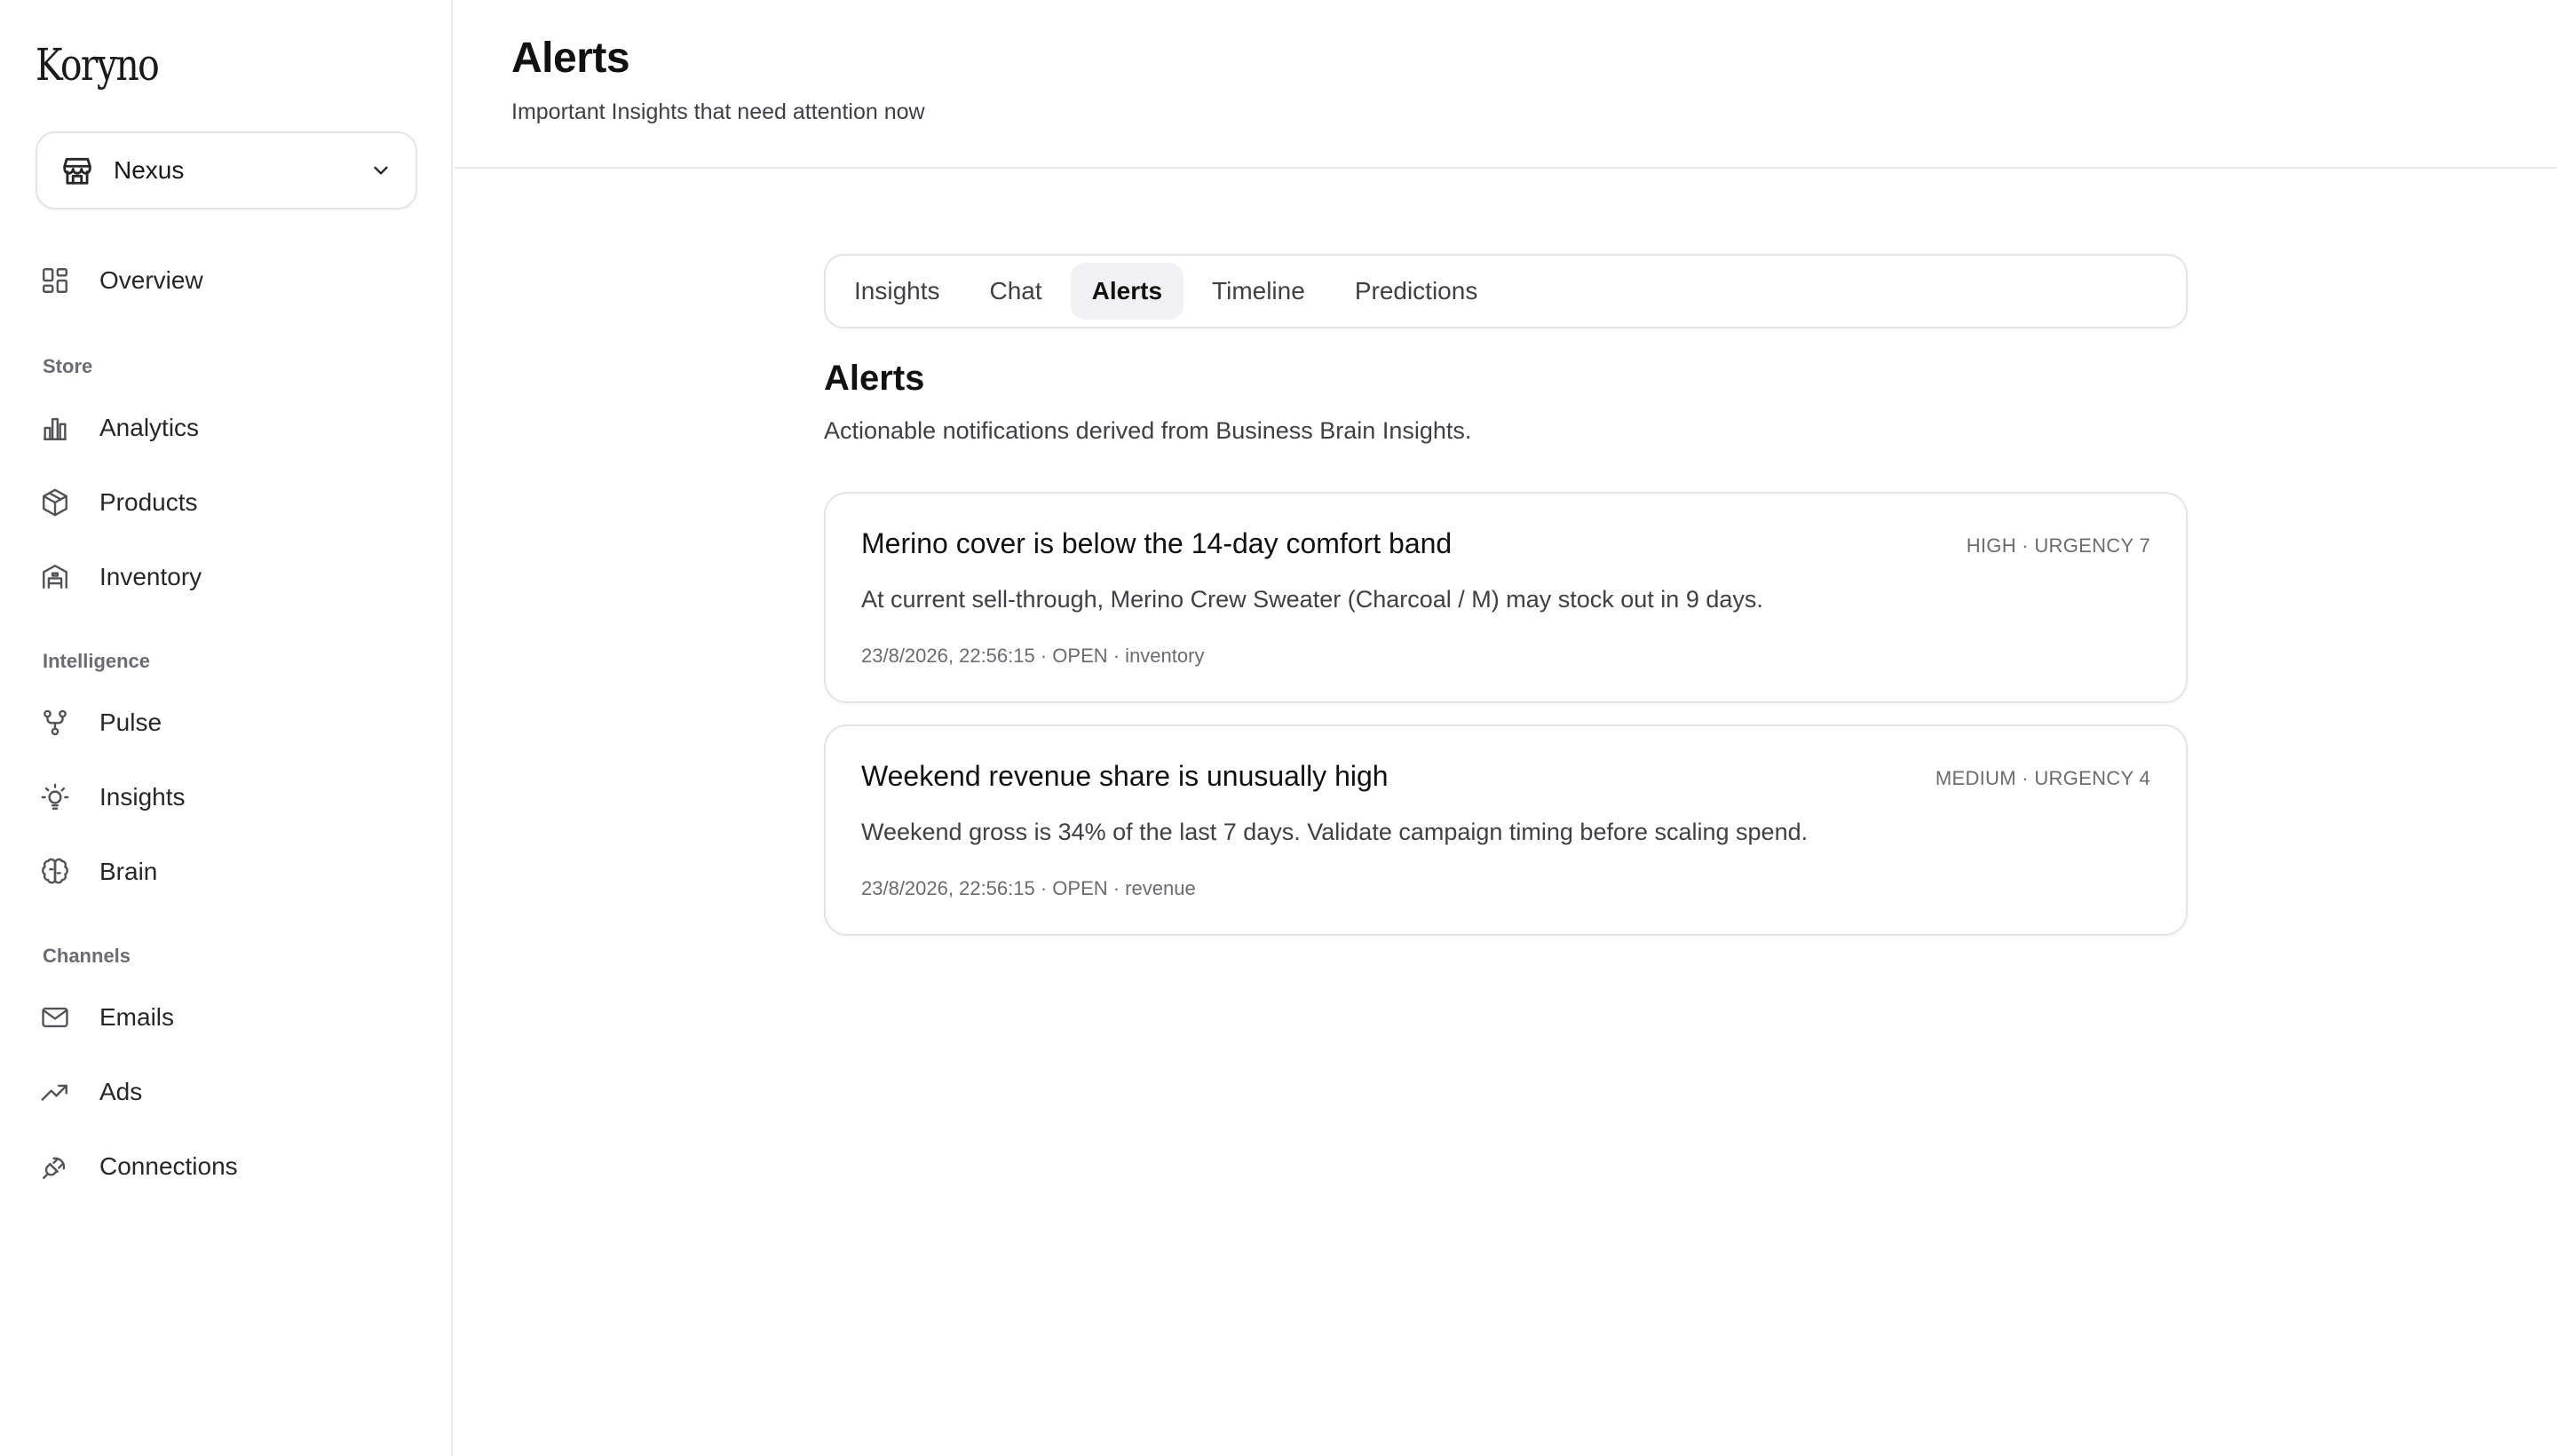 The height and width of the screenshot is (1456, 2557). What do you see at coordinates (77, 170) in the screenshot?
I see `store-icon` at bounding box center [77, 170].